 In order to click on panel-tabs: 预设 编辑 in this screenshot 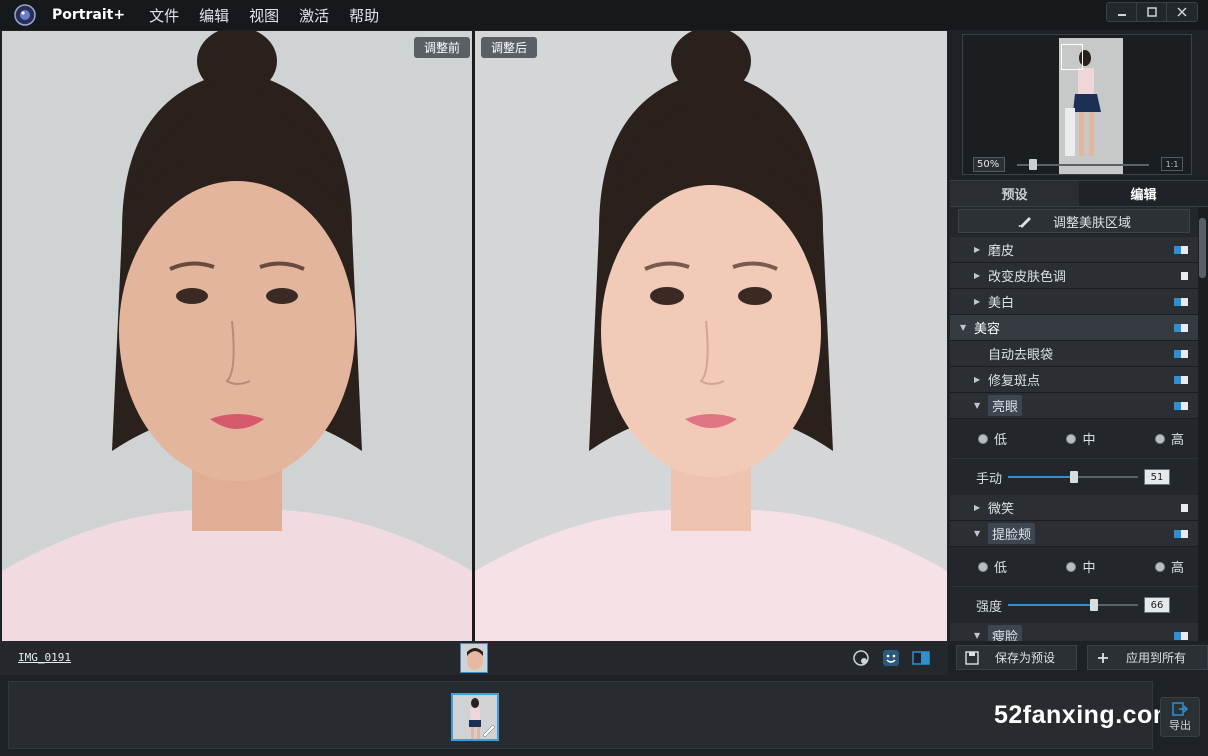, I will do `click(1079, 193)`.